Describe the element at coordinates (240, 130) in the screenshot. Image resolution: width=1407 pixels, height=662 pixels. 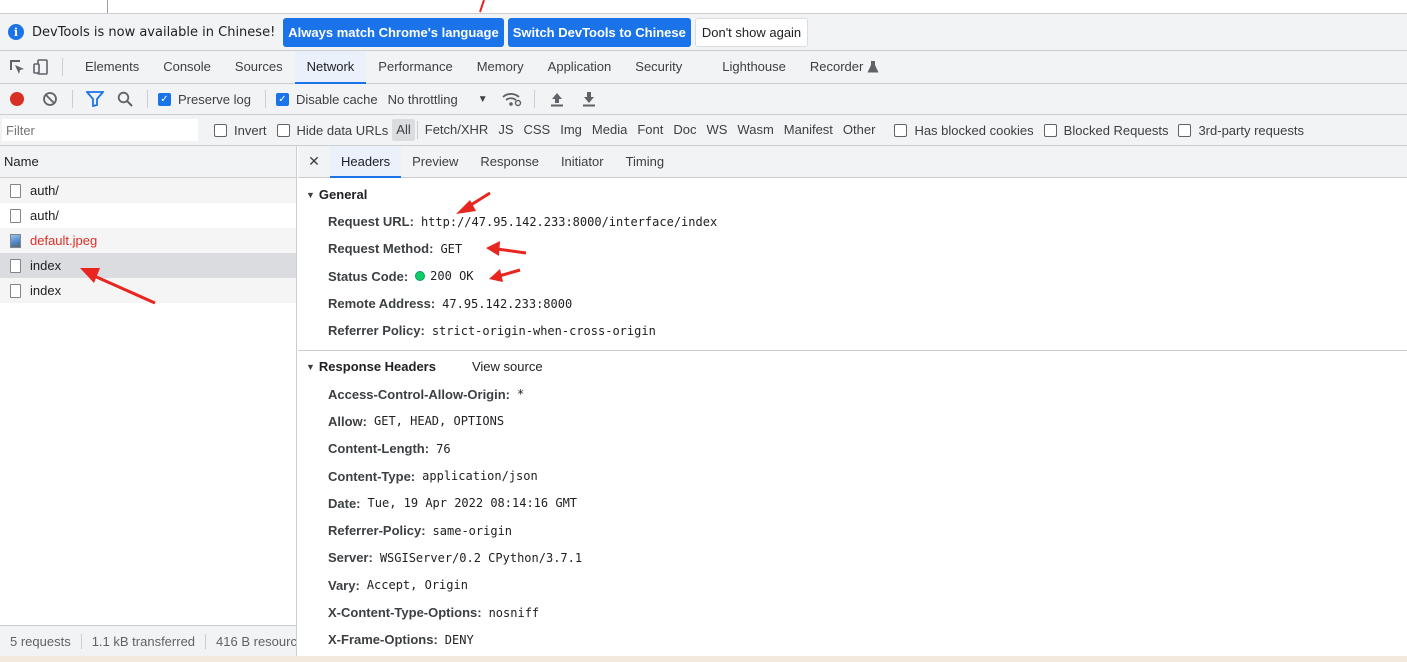
I see `invert-checkbox: Invert` at that location.